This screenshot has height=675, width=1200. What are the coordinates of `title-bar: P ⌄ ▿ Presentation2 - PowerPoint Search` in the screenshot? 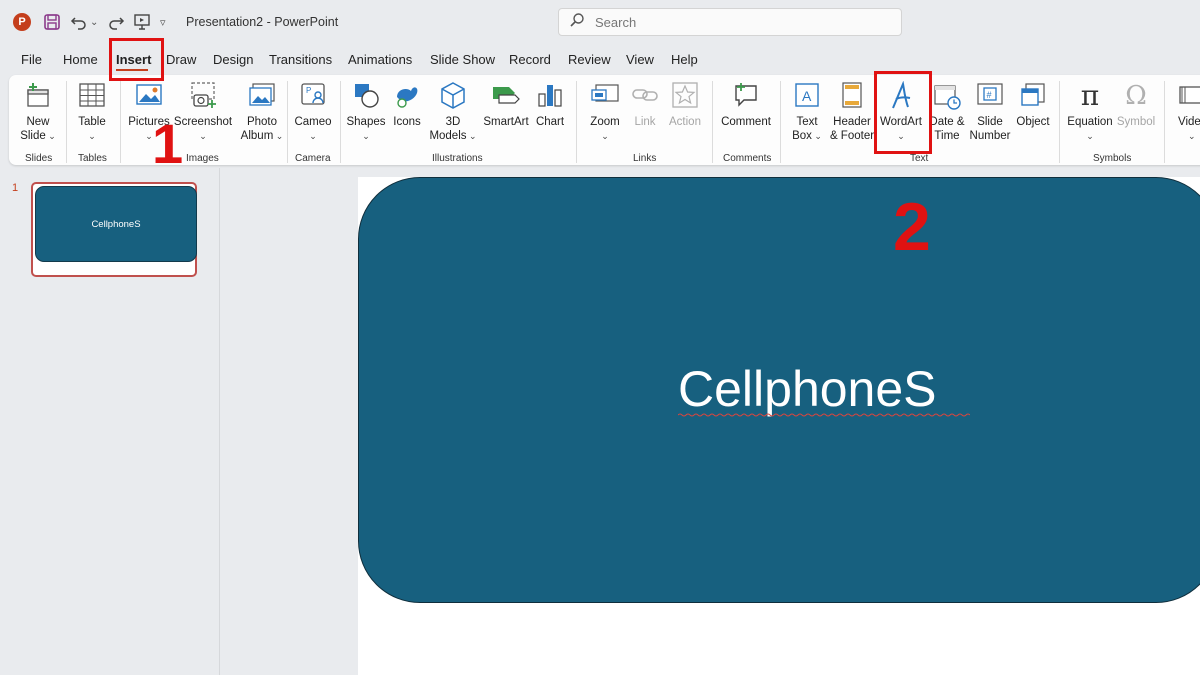 It's located at (600, 22).